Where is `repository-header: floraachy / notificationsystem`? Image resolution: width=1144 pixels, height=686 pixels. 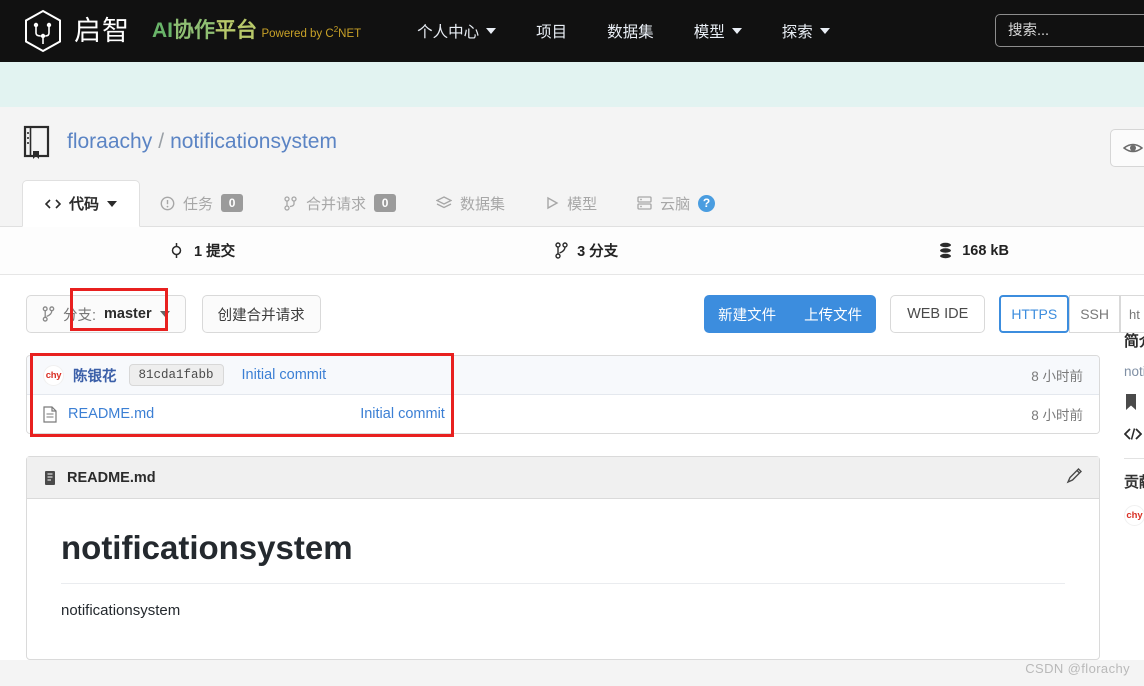
repository-header: floraachy / notificationsystem is located at coordinates (572, 137).